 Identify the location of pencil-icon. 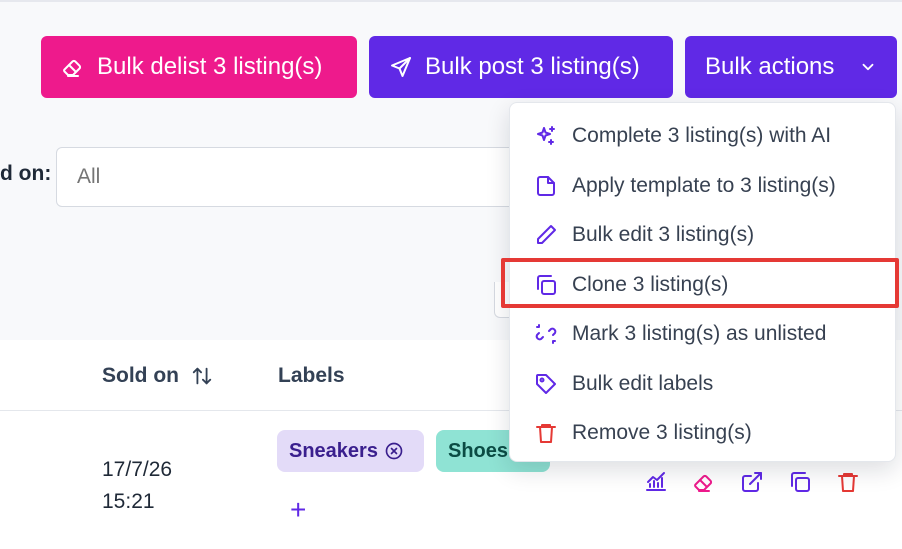
(546, 234).